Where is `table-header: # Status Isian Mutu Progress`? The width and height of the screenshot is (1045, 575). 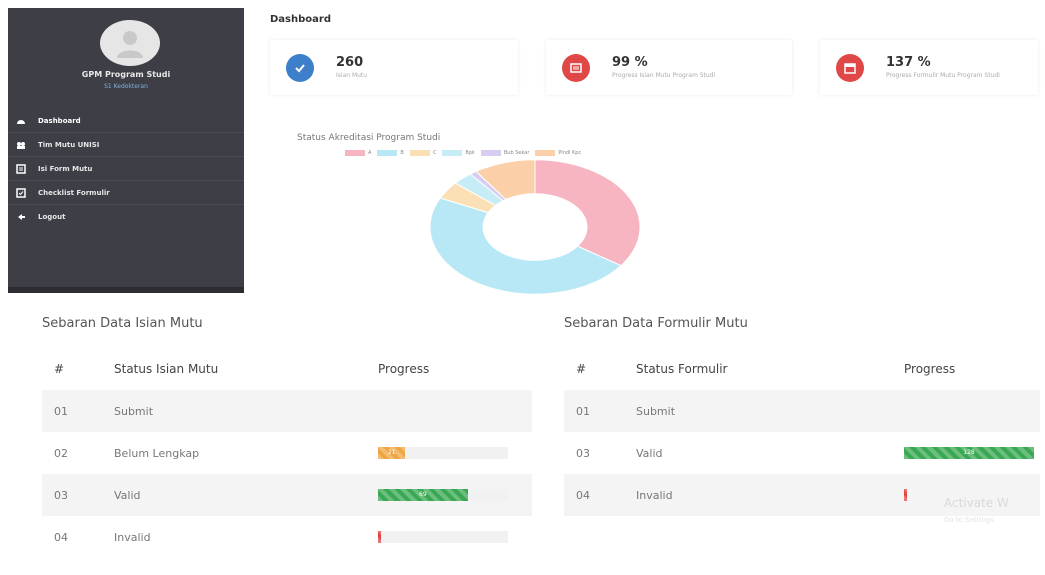
table-header: # Status Isian Mutu Progress is located at coordinates (242, 369).